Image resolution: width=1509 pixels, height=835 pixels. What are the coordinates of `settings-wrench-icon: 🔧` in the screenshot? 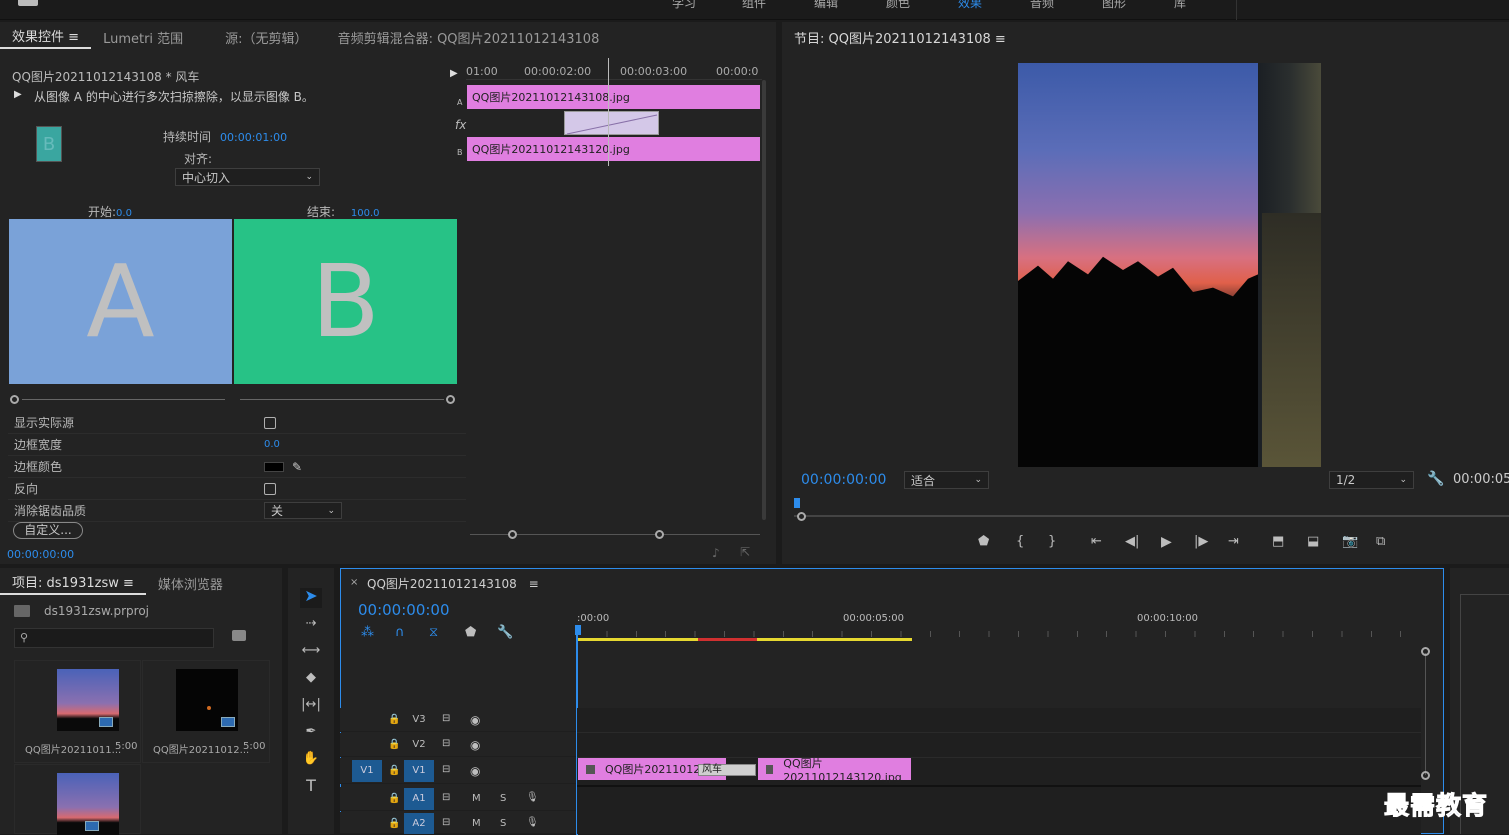 It's located at (1435, 479).